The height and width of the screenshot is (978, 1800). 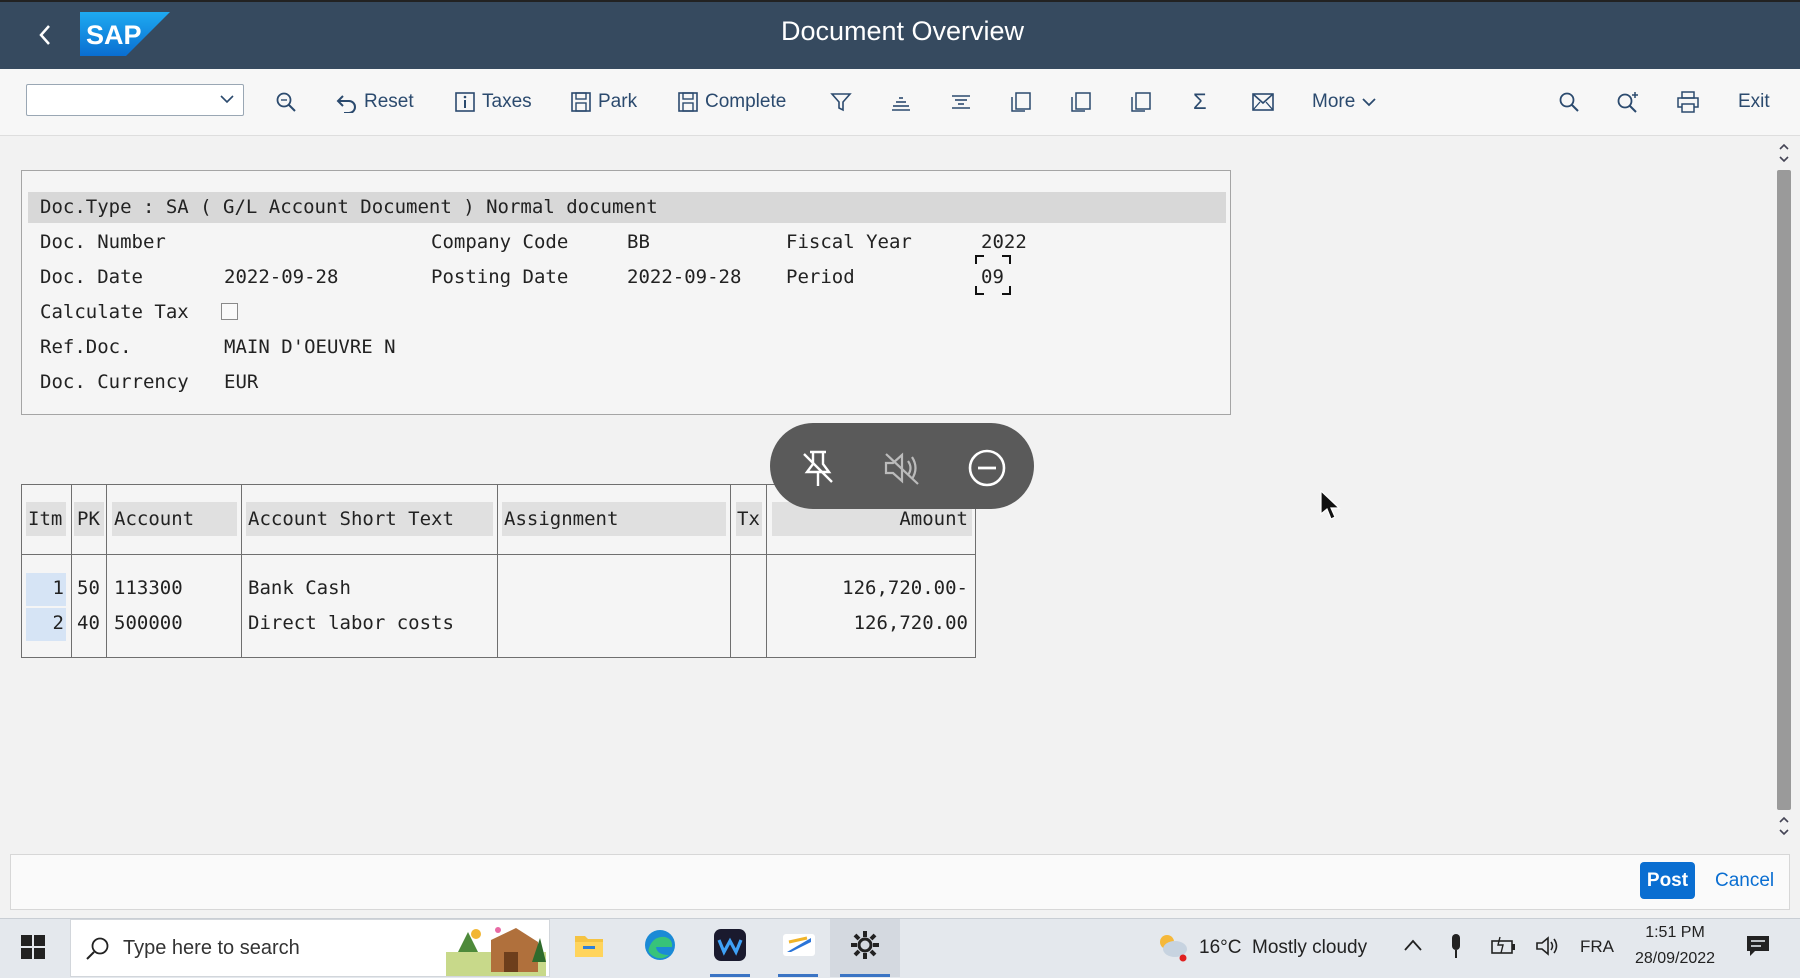 I want to click on copy-button, so click(x=1021, y=102).